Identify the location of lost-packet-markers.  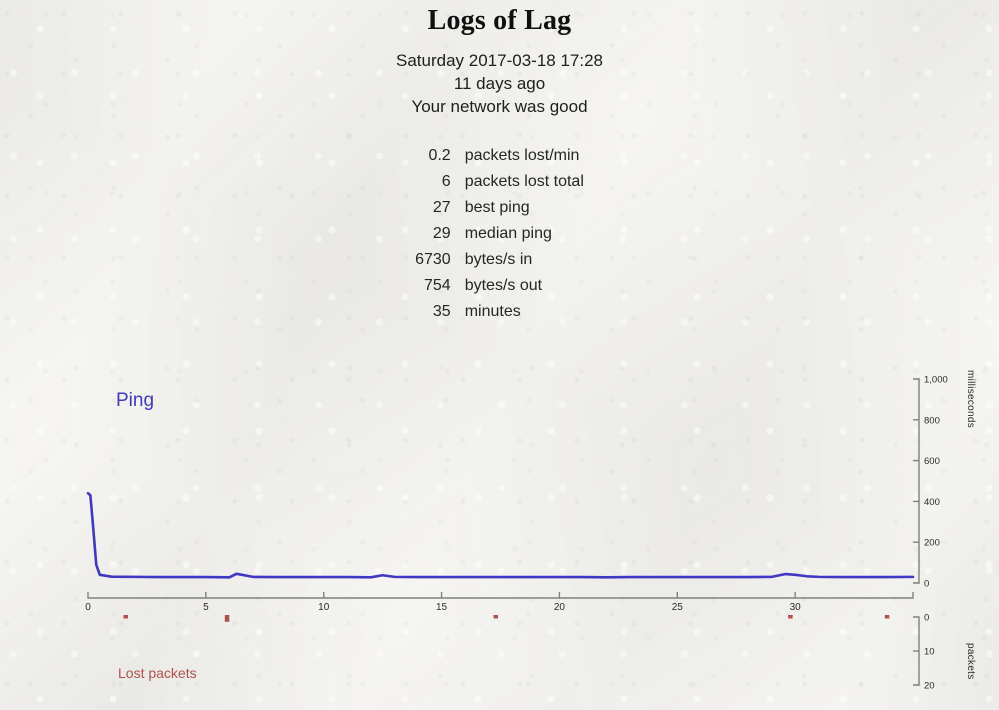
(506, 618).